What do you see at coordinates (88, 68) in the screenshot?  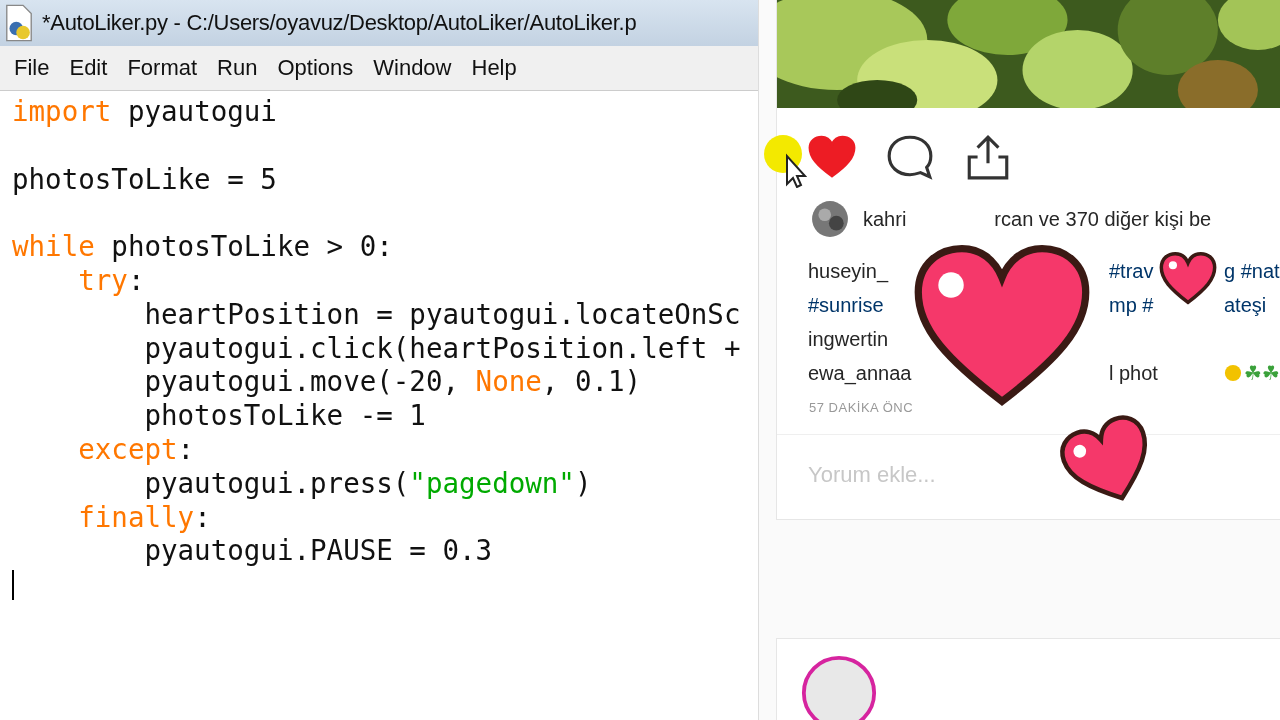 I see `menu-item: Edit` at bounding box center [88, 68].